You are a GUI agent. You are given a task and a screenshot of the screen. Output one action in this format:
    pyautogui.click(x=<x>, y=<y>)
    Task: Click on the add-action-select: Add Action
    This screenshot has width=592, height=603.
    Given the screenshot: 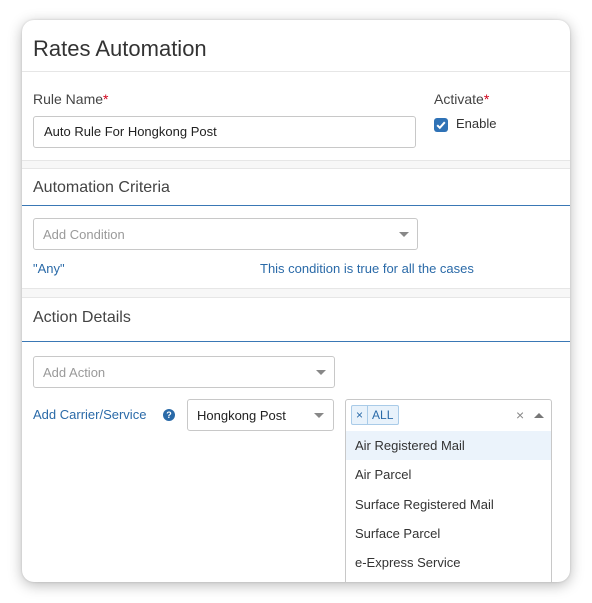 What is the action you would take?
    pyautogui.click(x=184, y=372)
    